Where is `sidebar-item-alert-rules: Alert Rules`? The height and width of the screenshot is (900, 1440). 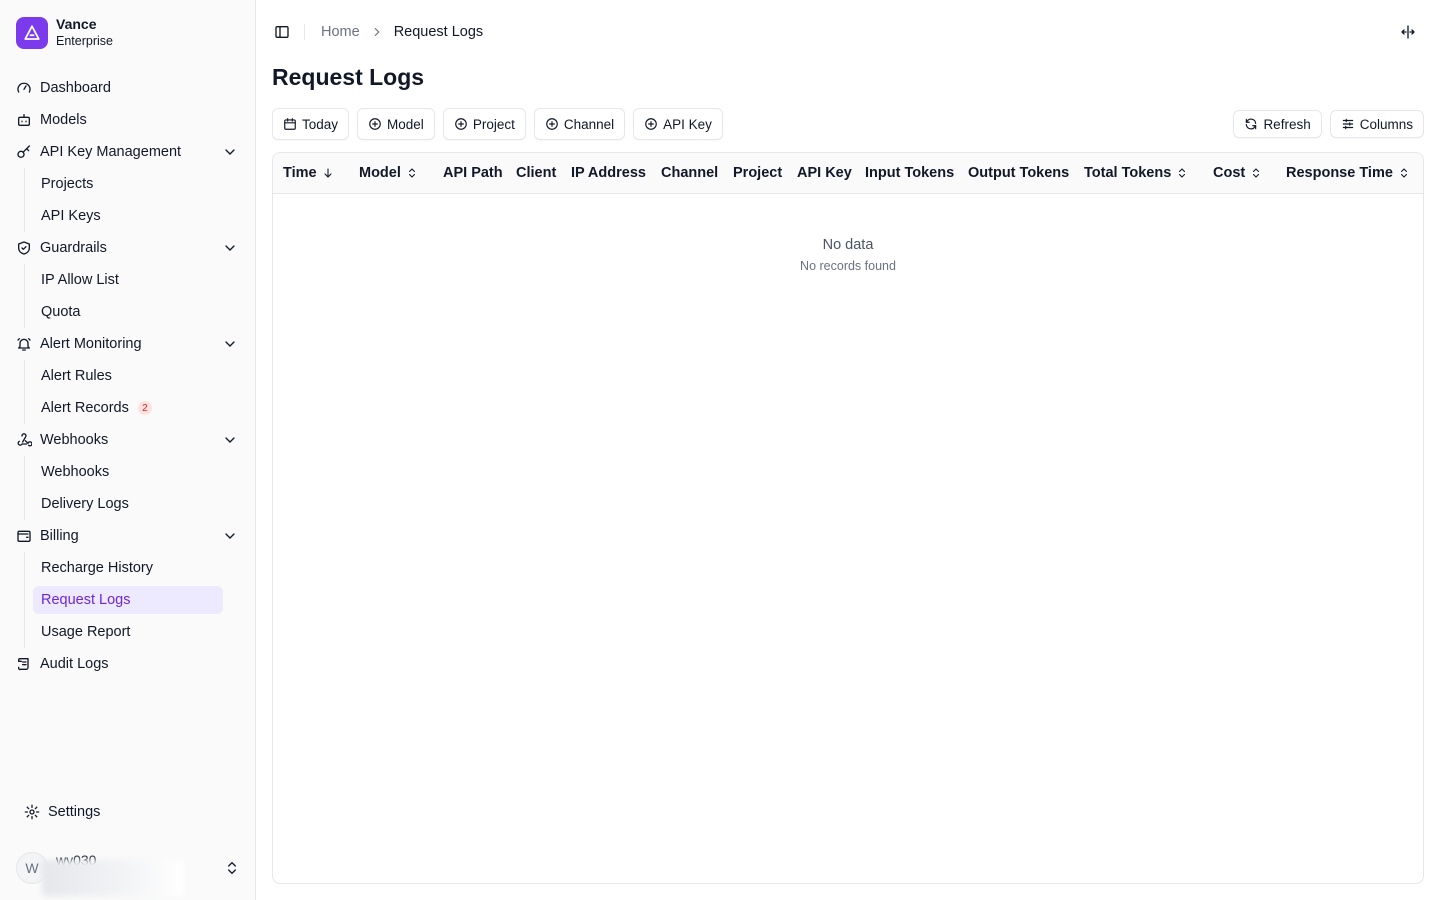 sidebar-item-alert-rules: Alert Rules is located at coordinates (128, 376).